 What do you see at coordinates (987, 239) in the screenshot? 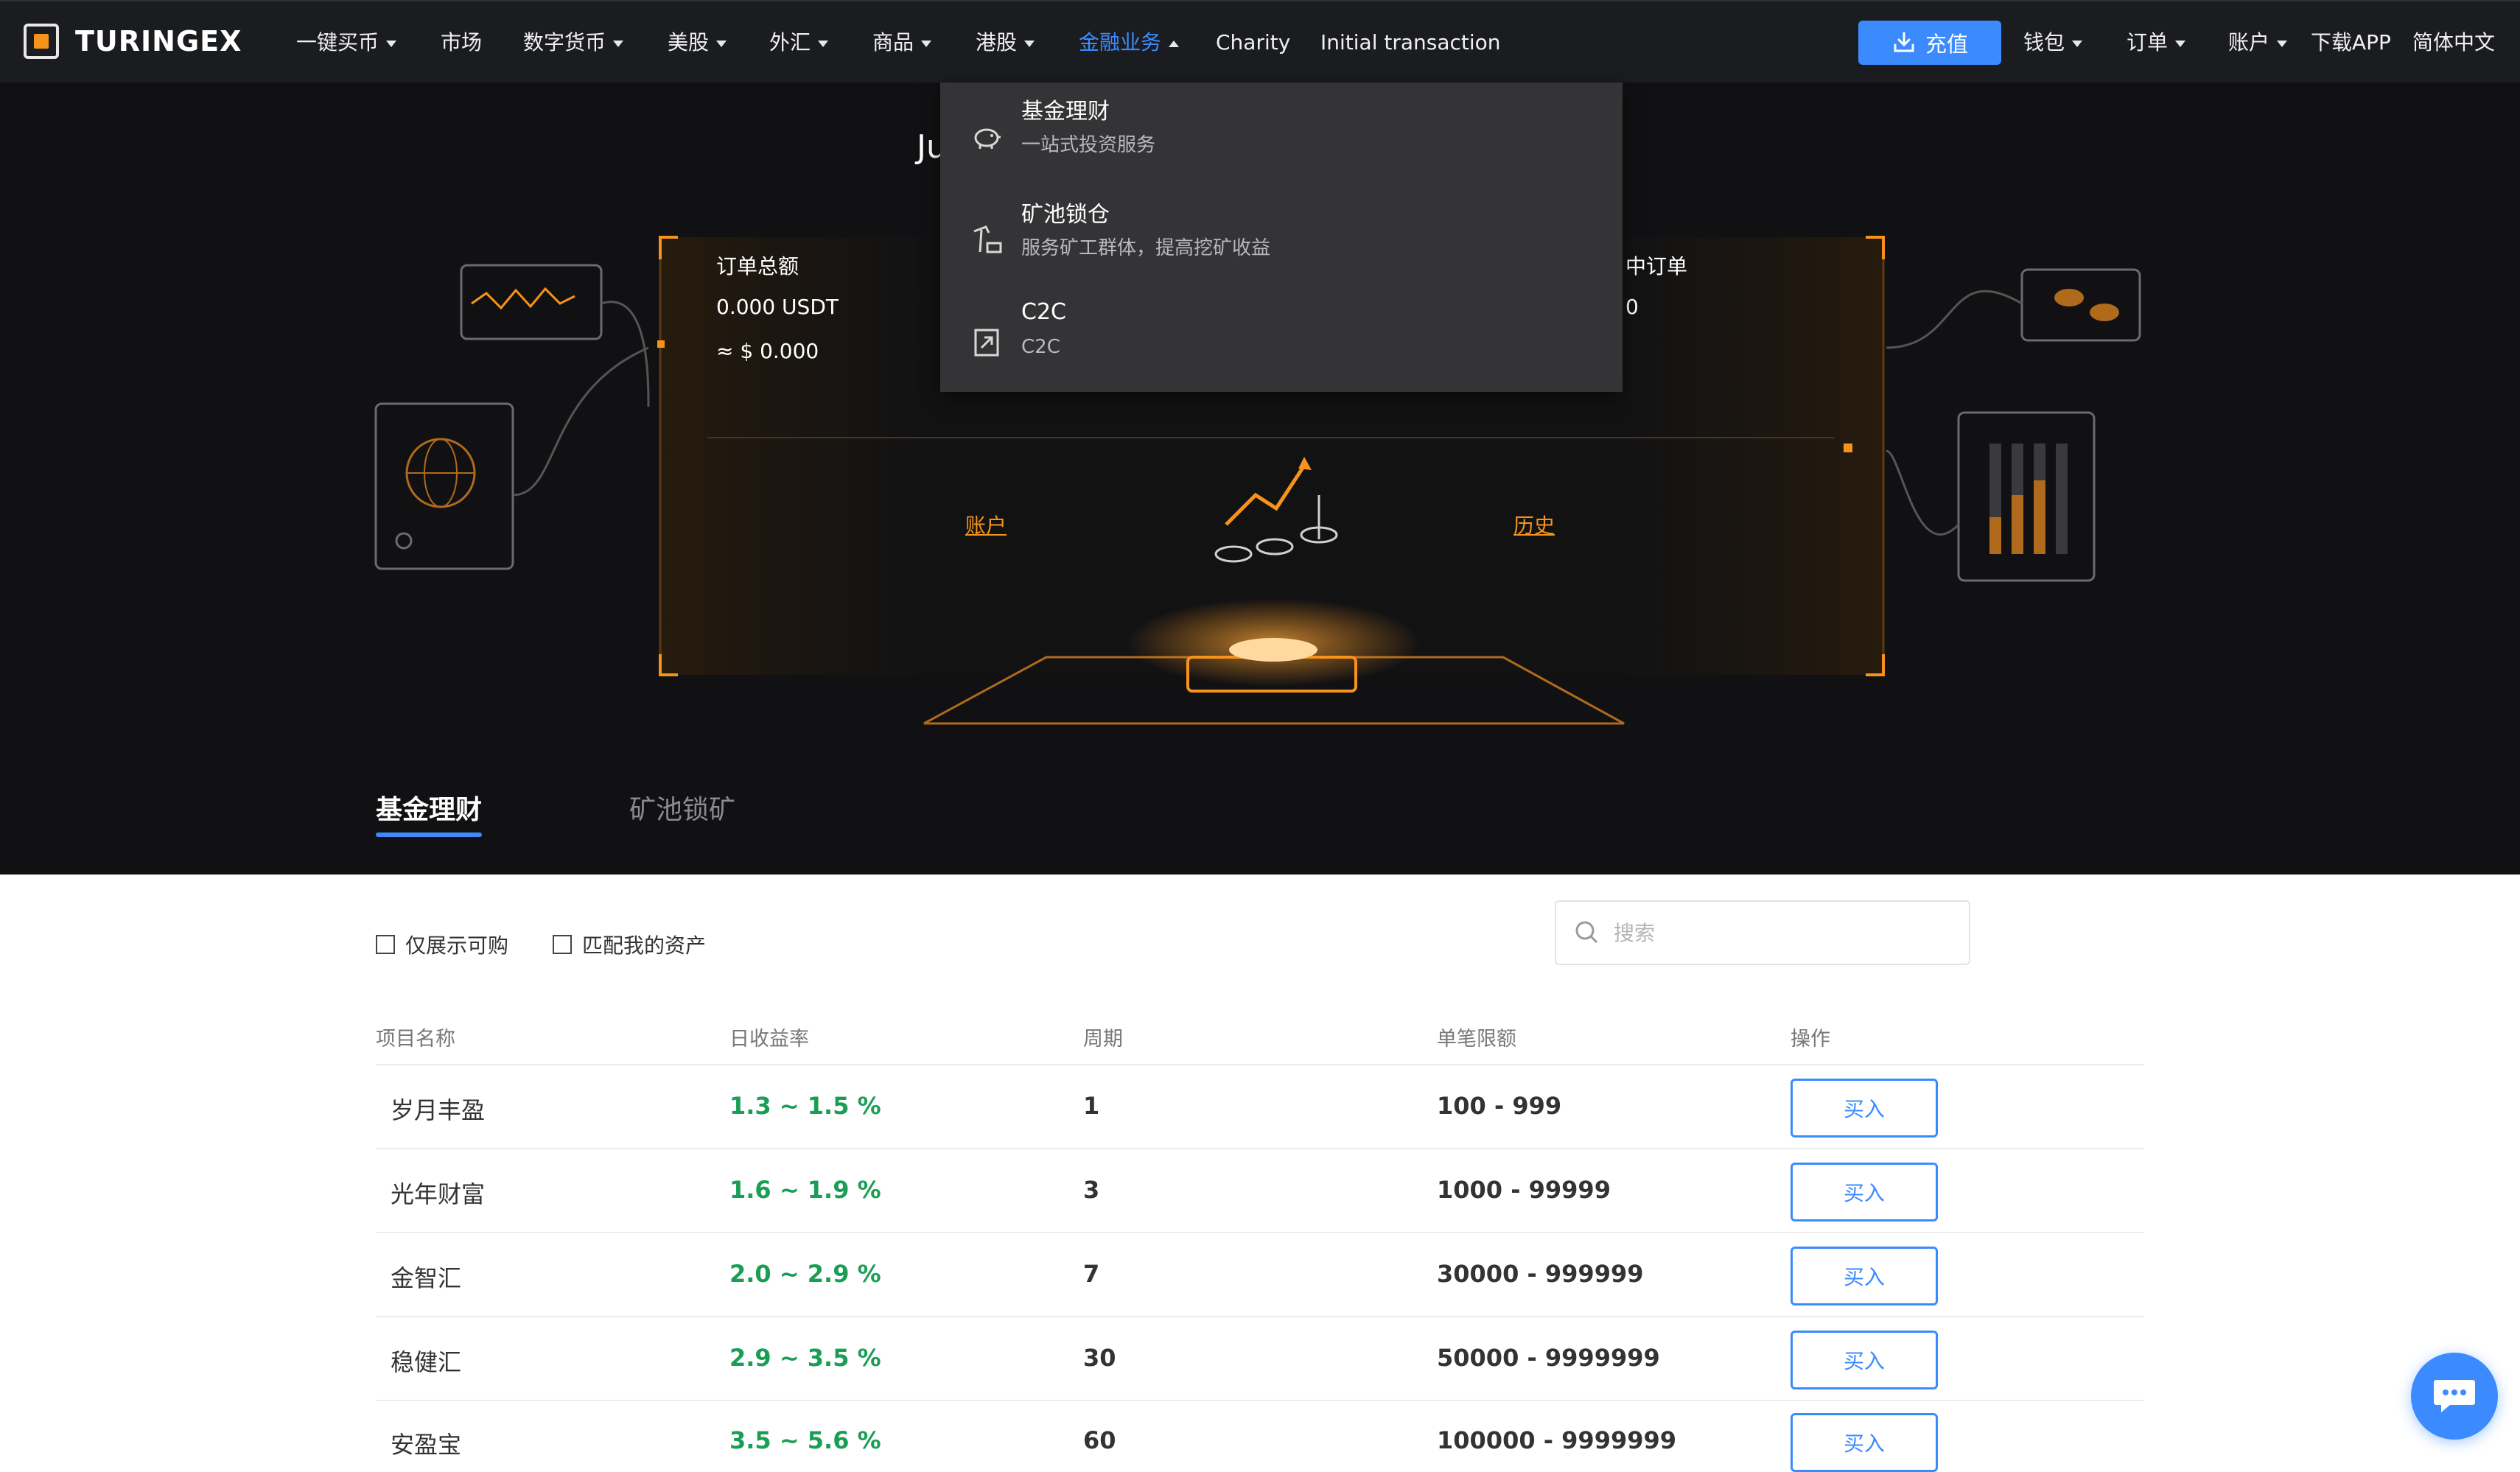
I see `mining-cart-icon` at bounding box center [987, 239].